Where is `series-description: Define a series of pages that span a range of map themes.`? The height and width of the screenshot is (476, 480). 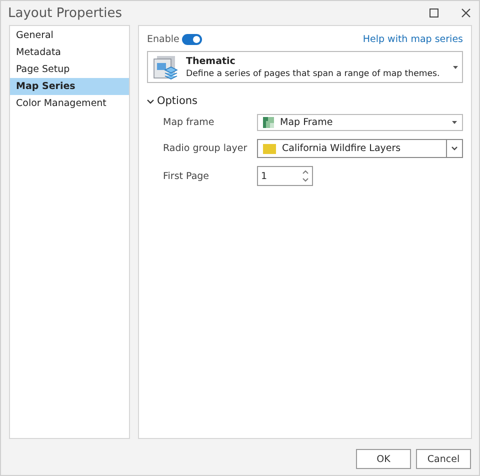
series-description: Define a series of pages that span a range of map themes. is located at coordinates (313, 73).